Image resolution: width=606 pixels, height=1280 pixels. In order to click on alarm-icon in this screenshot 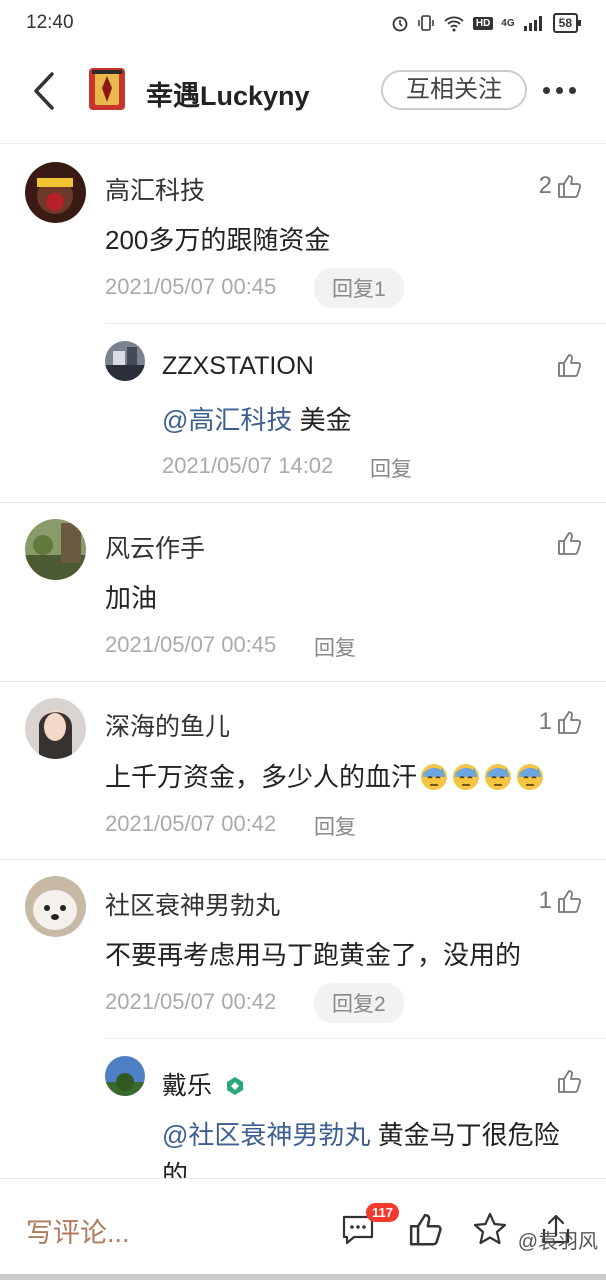, I will do `click(400, 24)`.